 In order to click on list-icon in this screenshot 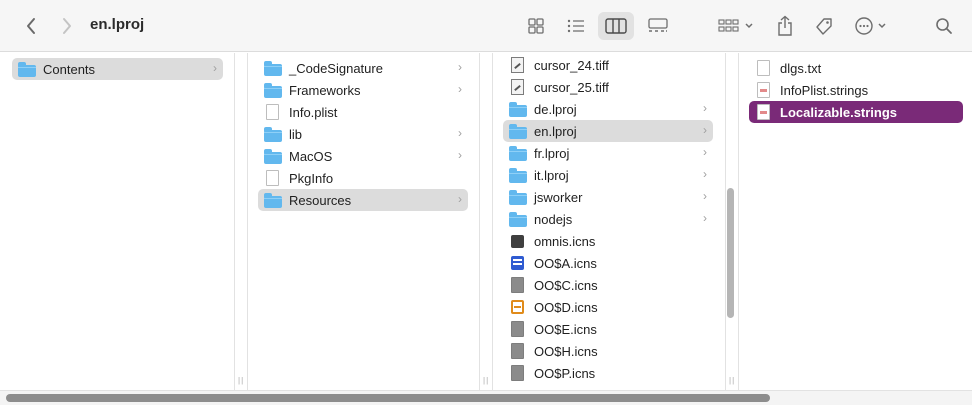, I will do `click(575, 26)`.